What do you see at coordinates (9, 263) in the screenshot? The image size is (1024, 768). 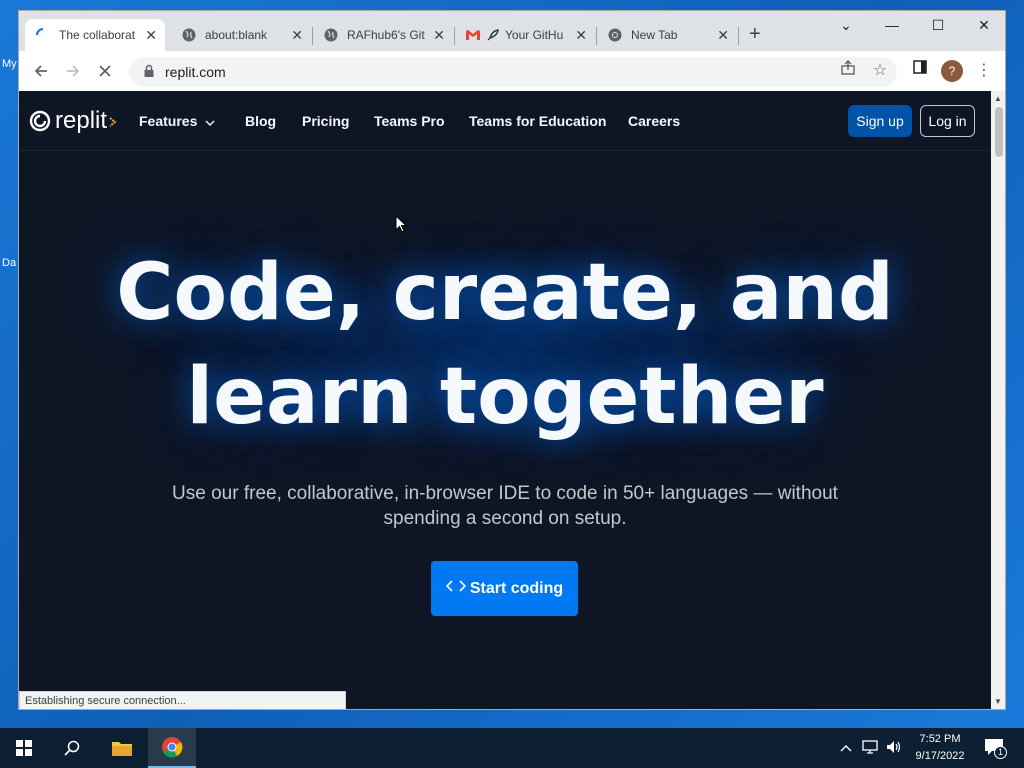 I see `desktop-icon-label: Da` at bounding box center [9, 263].